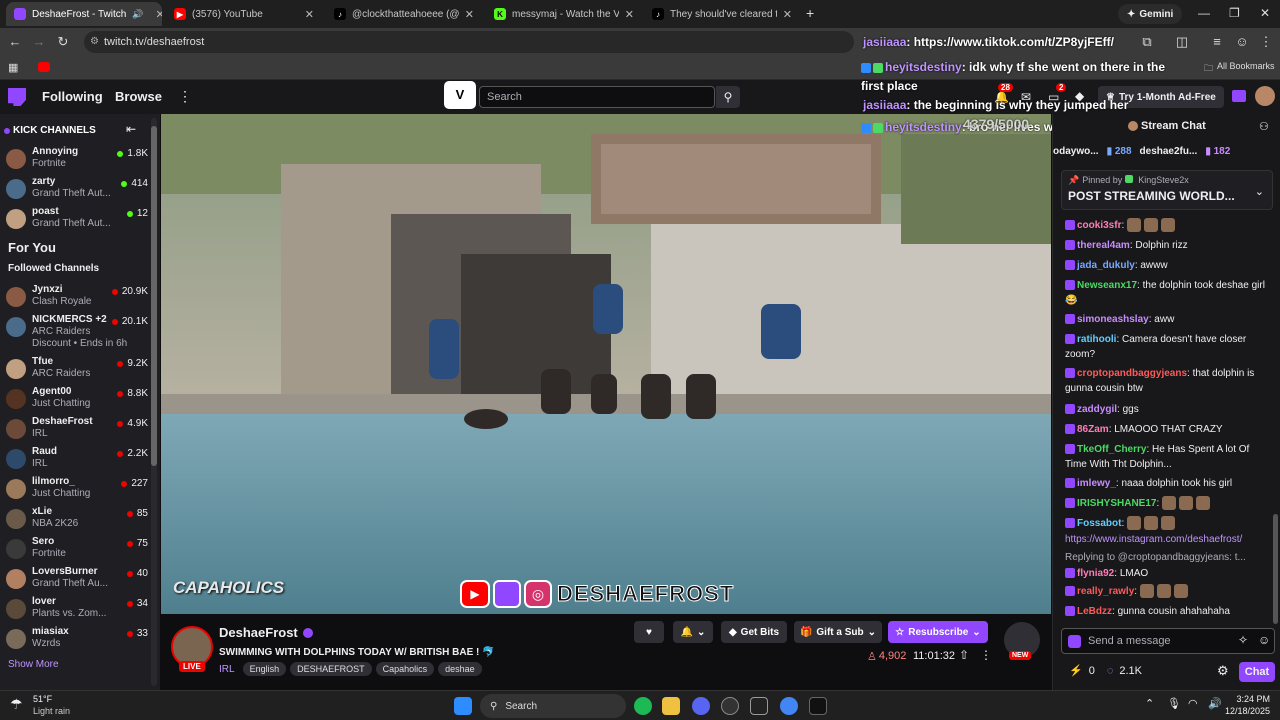  I want to click on chat-username: cooki3sfr, so click(1099, 225).